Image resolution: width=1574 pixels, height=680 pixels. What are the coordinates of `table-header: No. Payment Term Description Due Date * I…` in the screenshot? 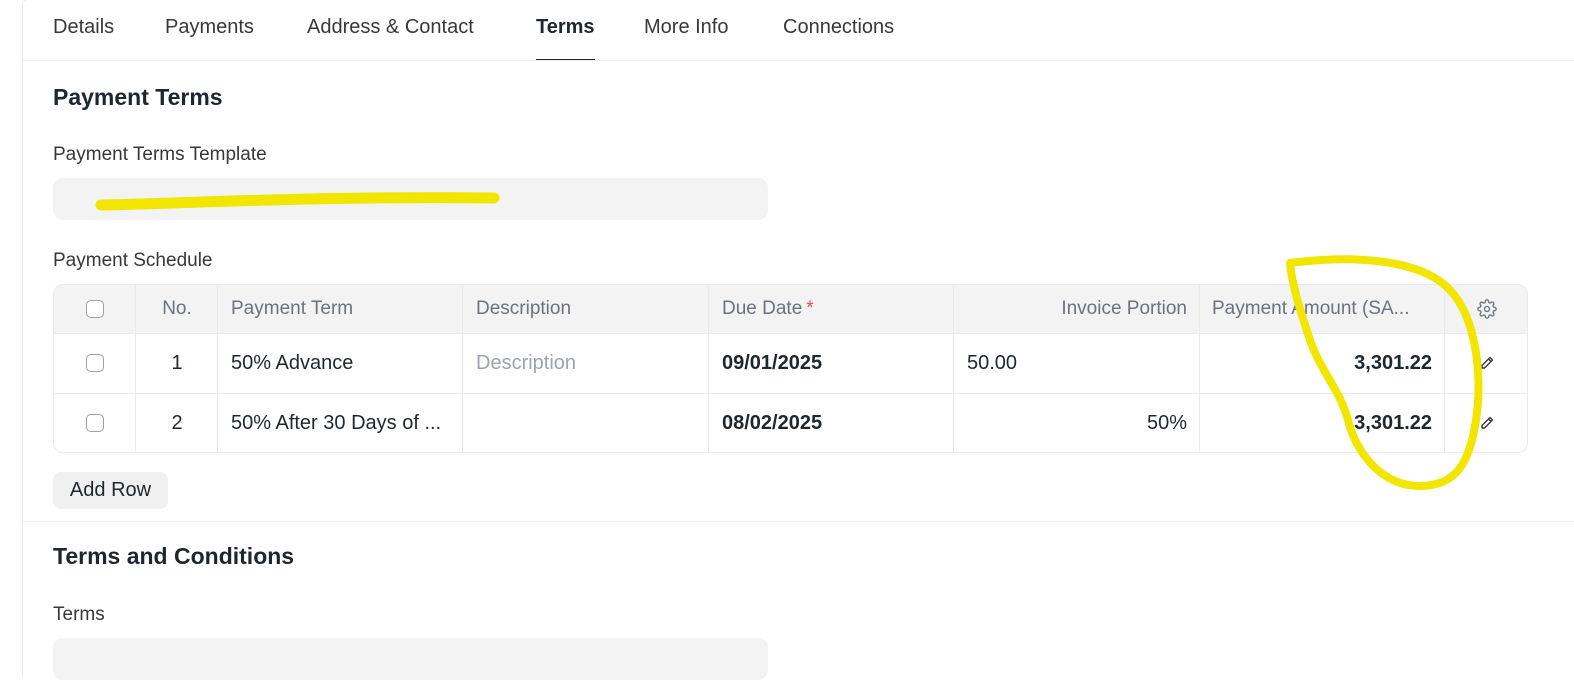 It's located at (790, 309).